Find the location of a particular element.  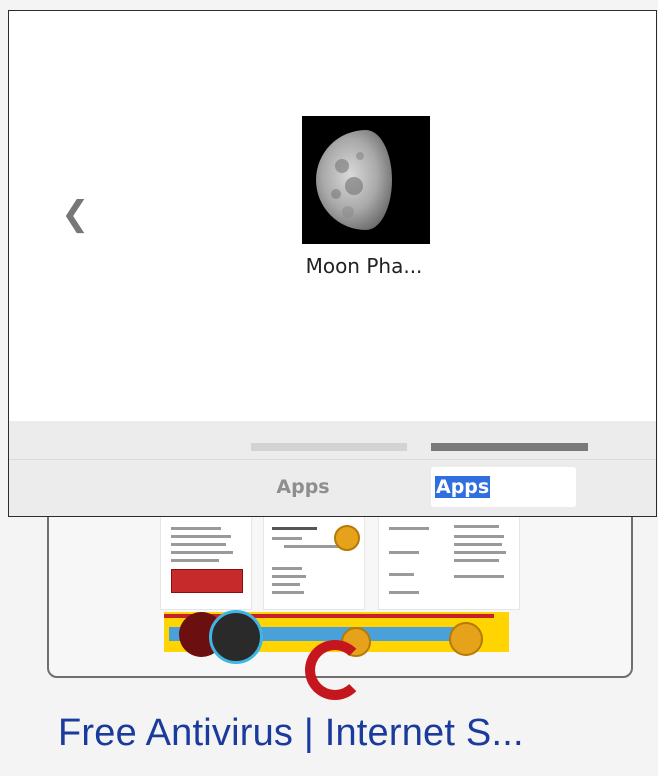

tab-apps-1: Apps is located at coordinates (303, 487).